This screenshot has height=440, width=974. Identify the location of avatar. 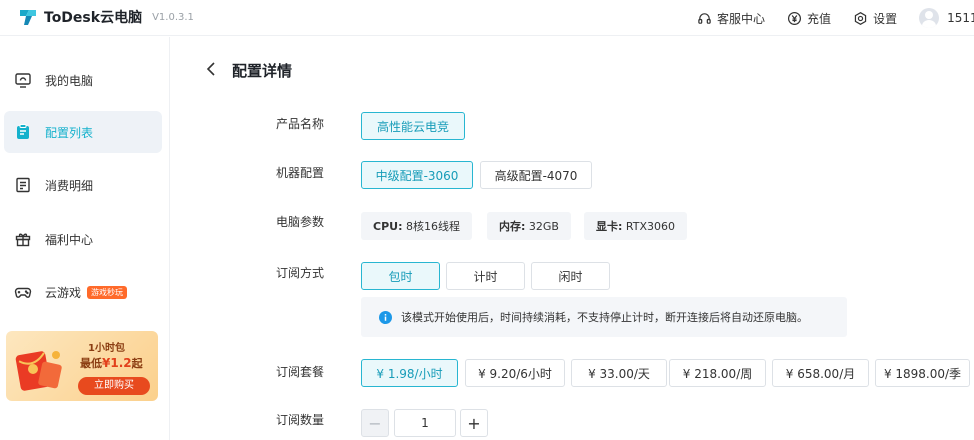
(929, 18).